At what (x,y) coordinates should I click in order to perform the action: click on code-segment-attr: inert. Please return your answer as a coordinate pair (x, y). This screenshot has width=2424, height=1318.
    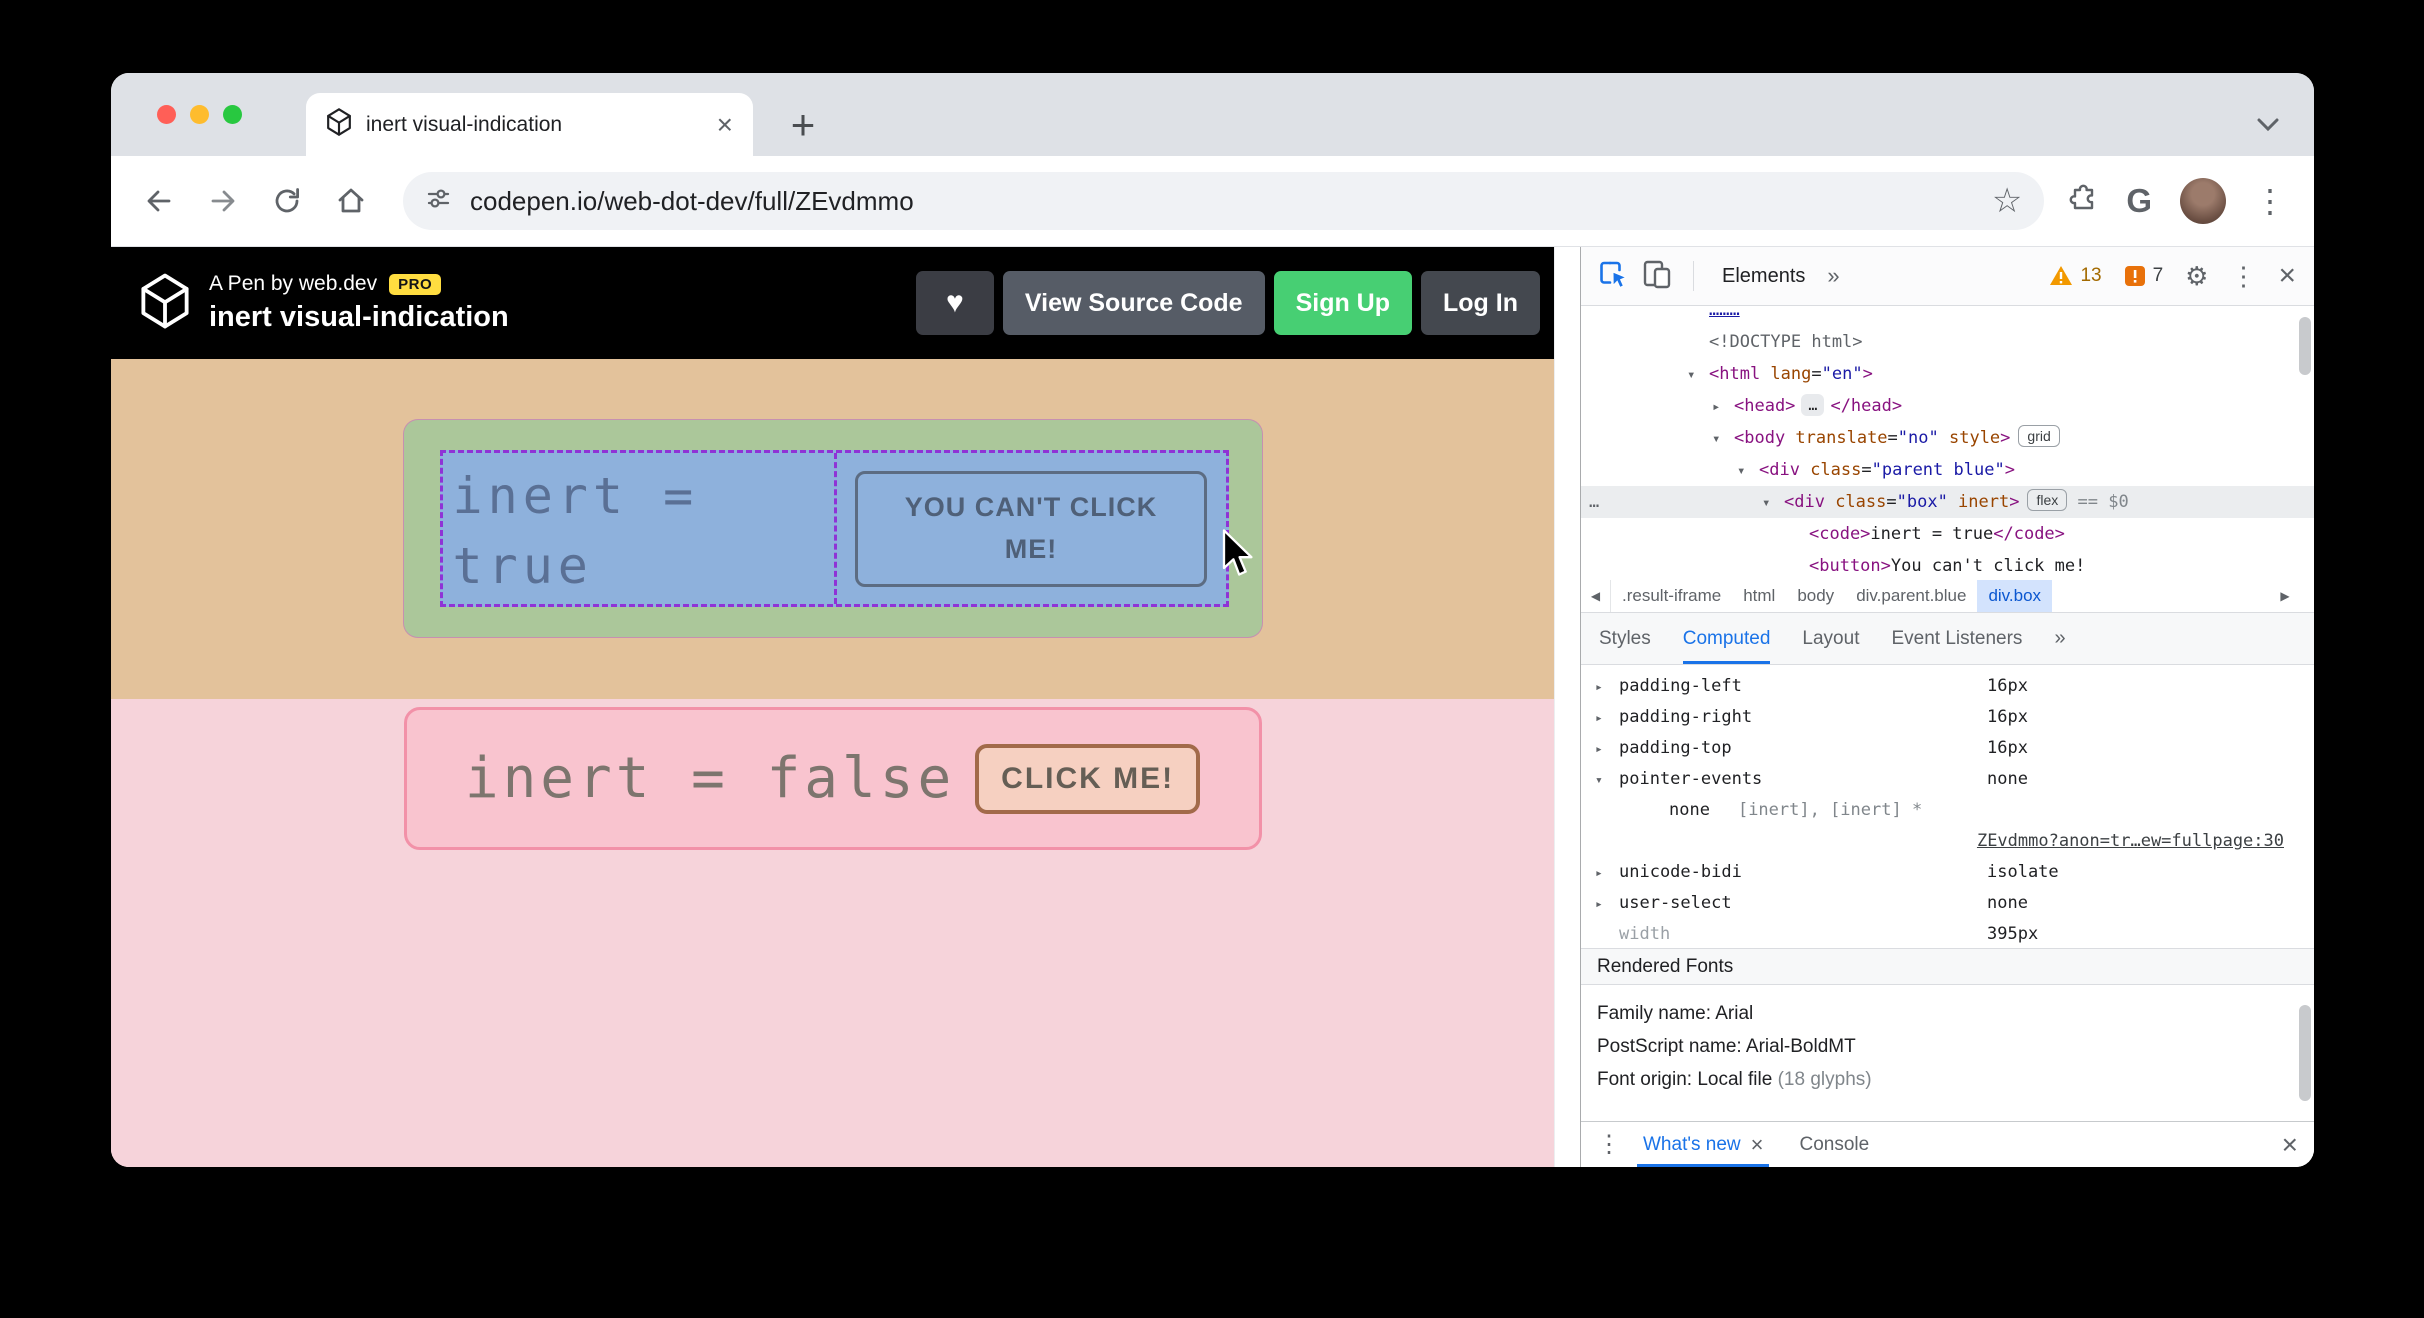
    Looking at the image, I should click on (1978, 502).